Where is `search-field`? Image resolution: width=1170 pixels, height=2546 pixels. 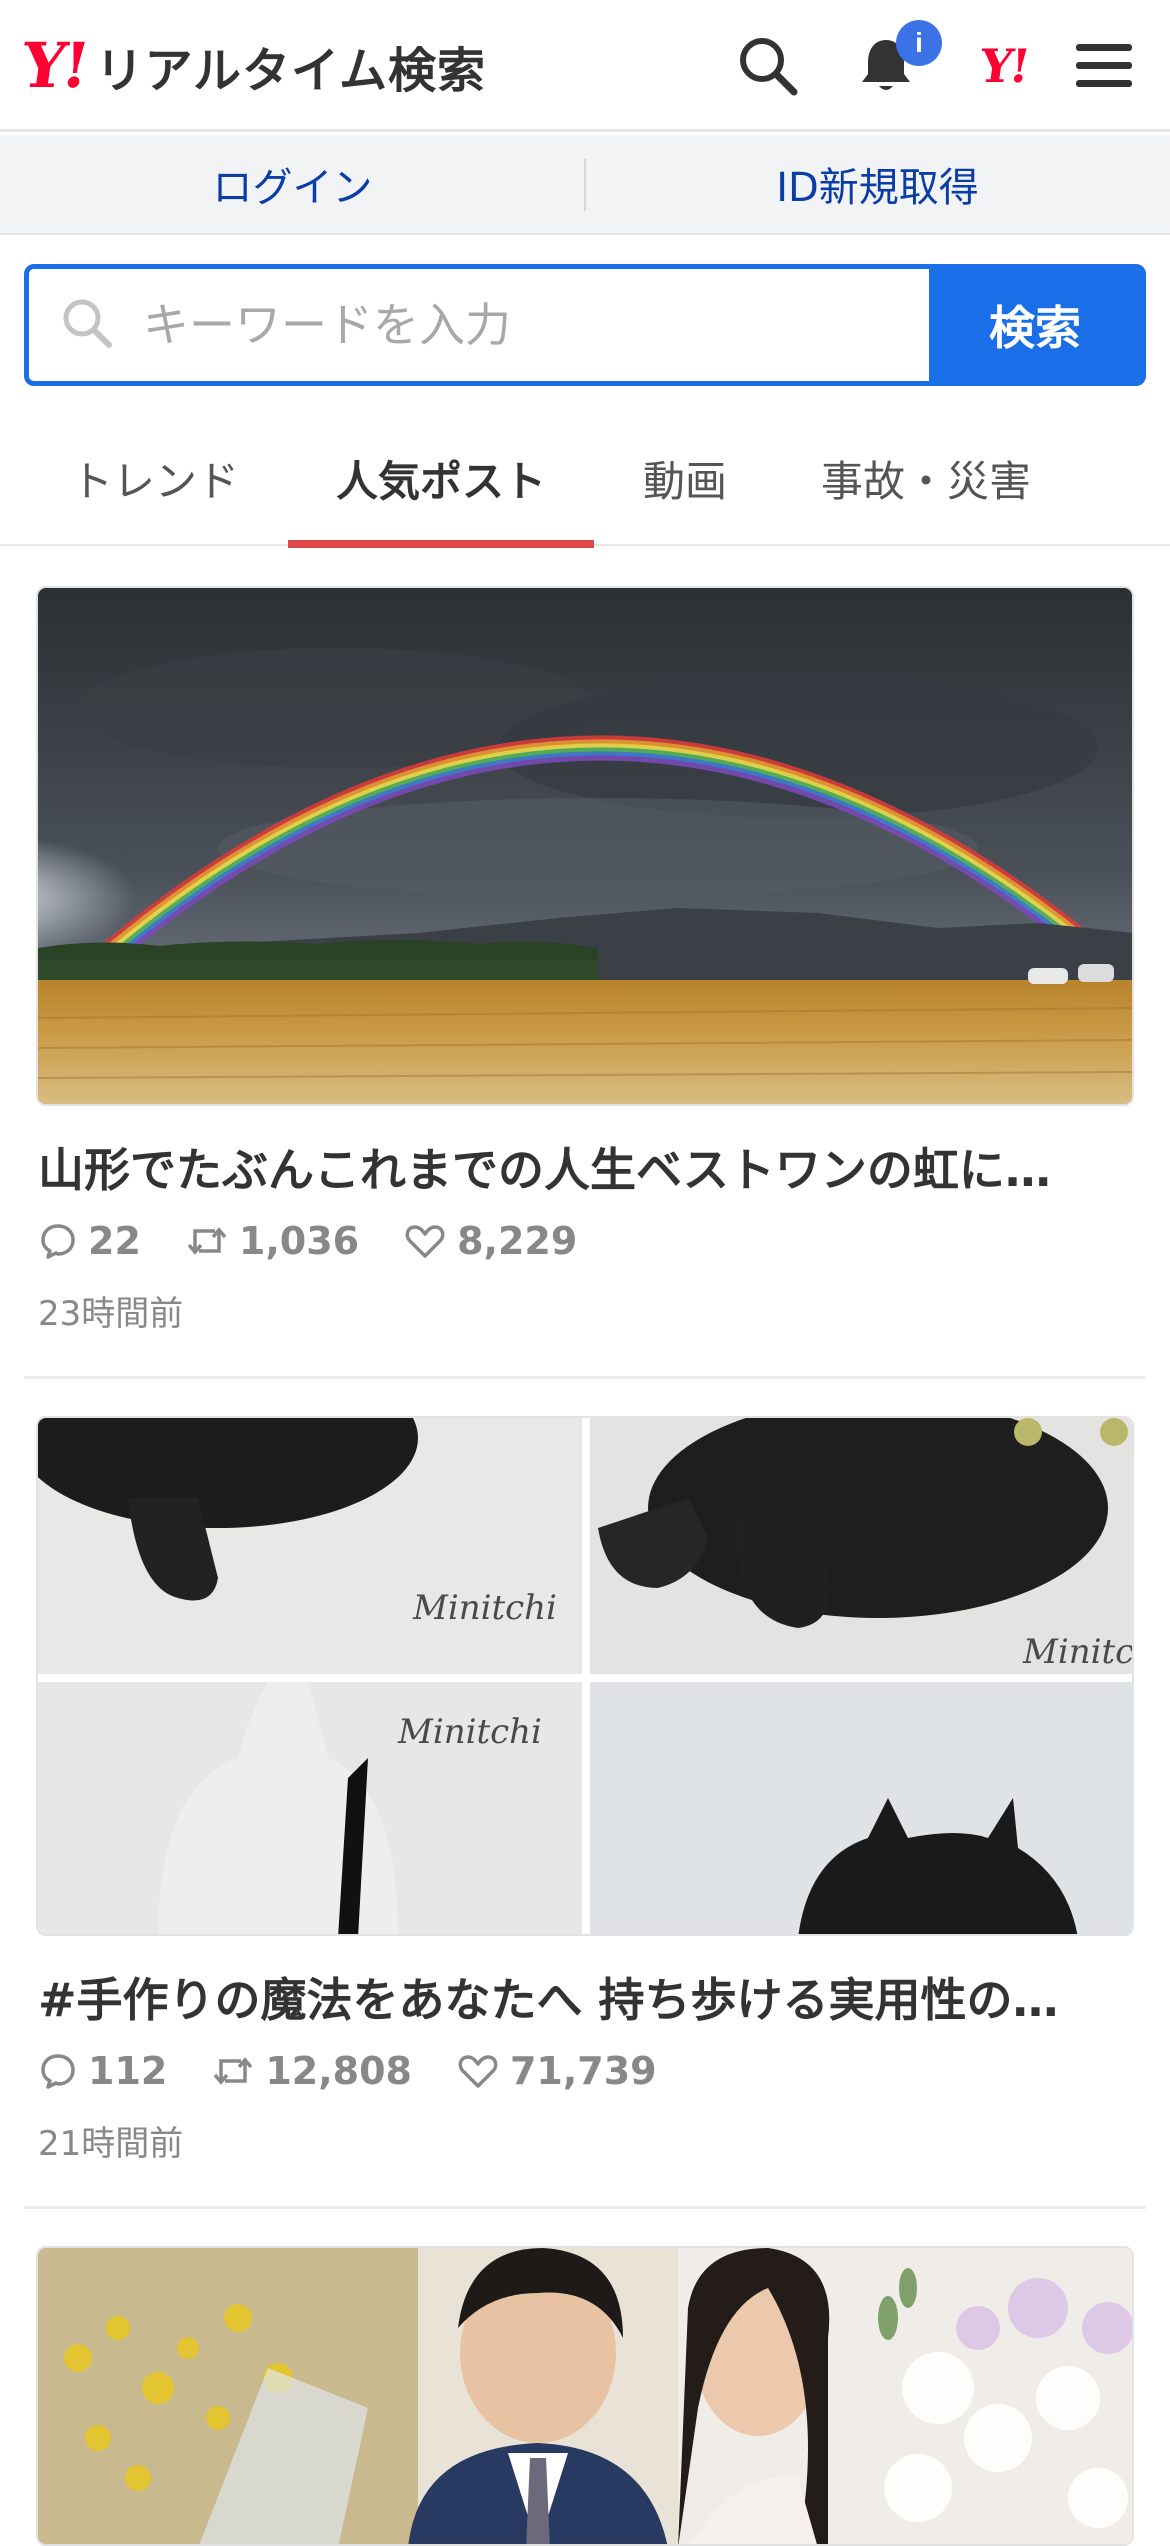 search-field is located at coordinates (479, 325).